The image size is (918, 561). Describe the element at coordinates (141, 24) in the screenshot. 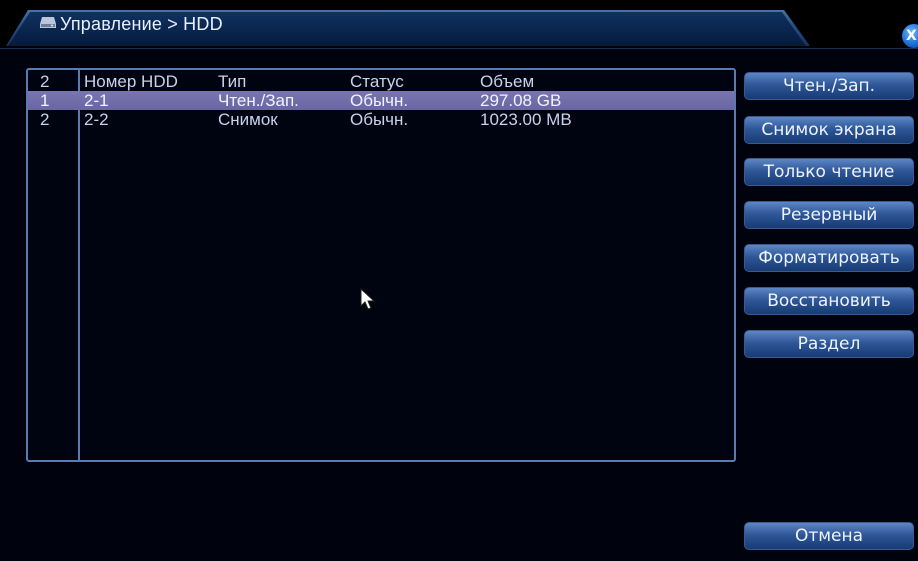

I see `window-title: Управление > HDD` at that location.